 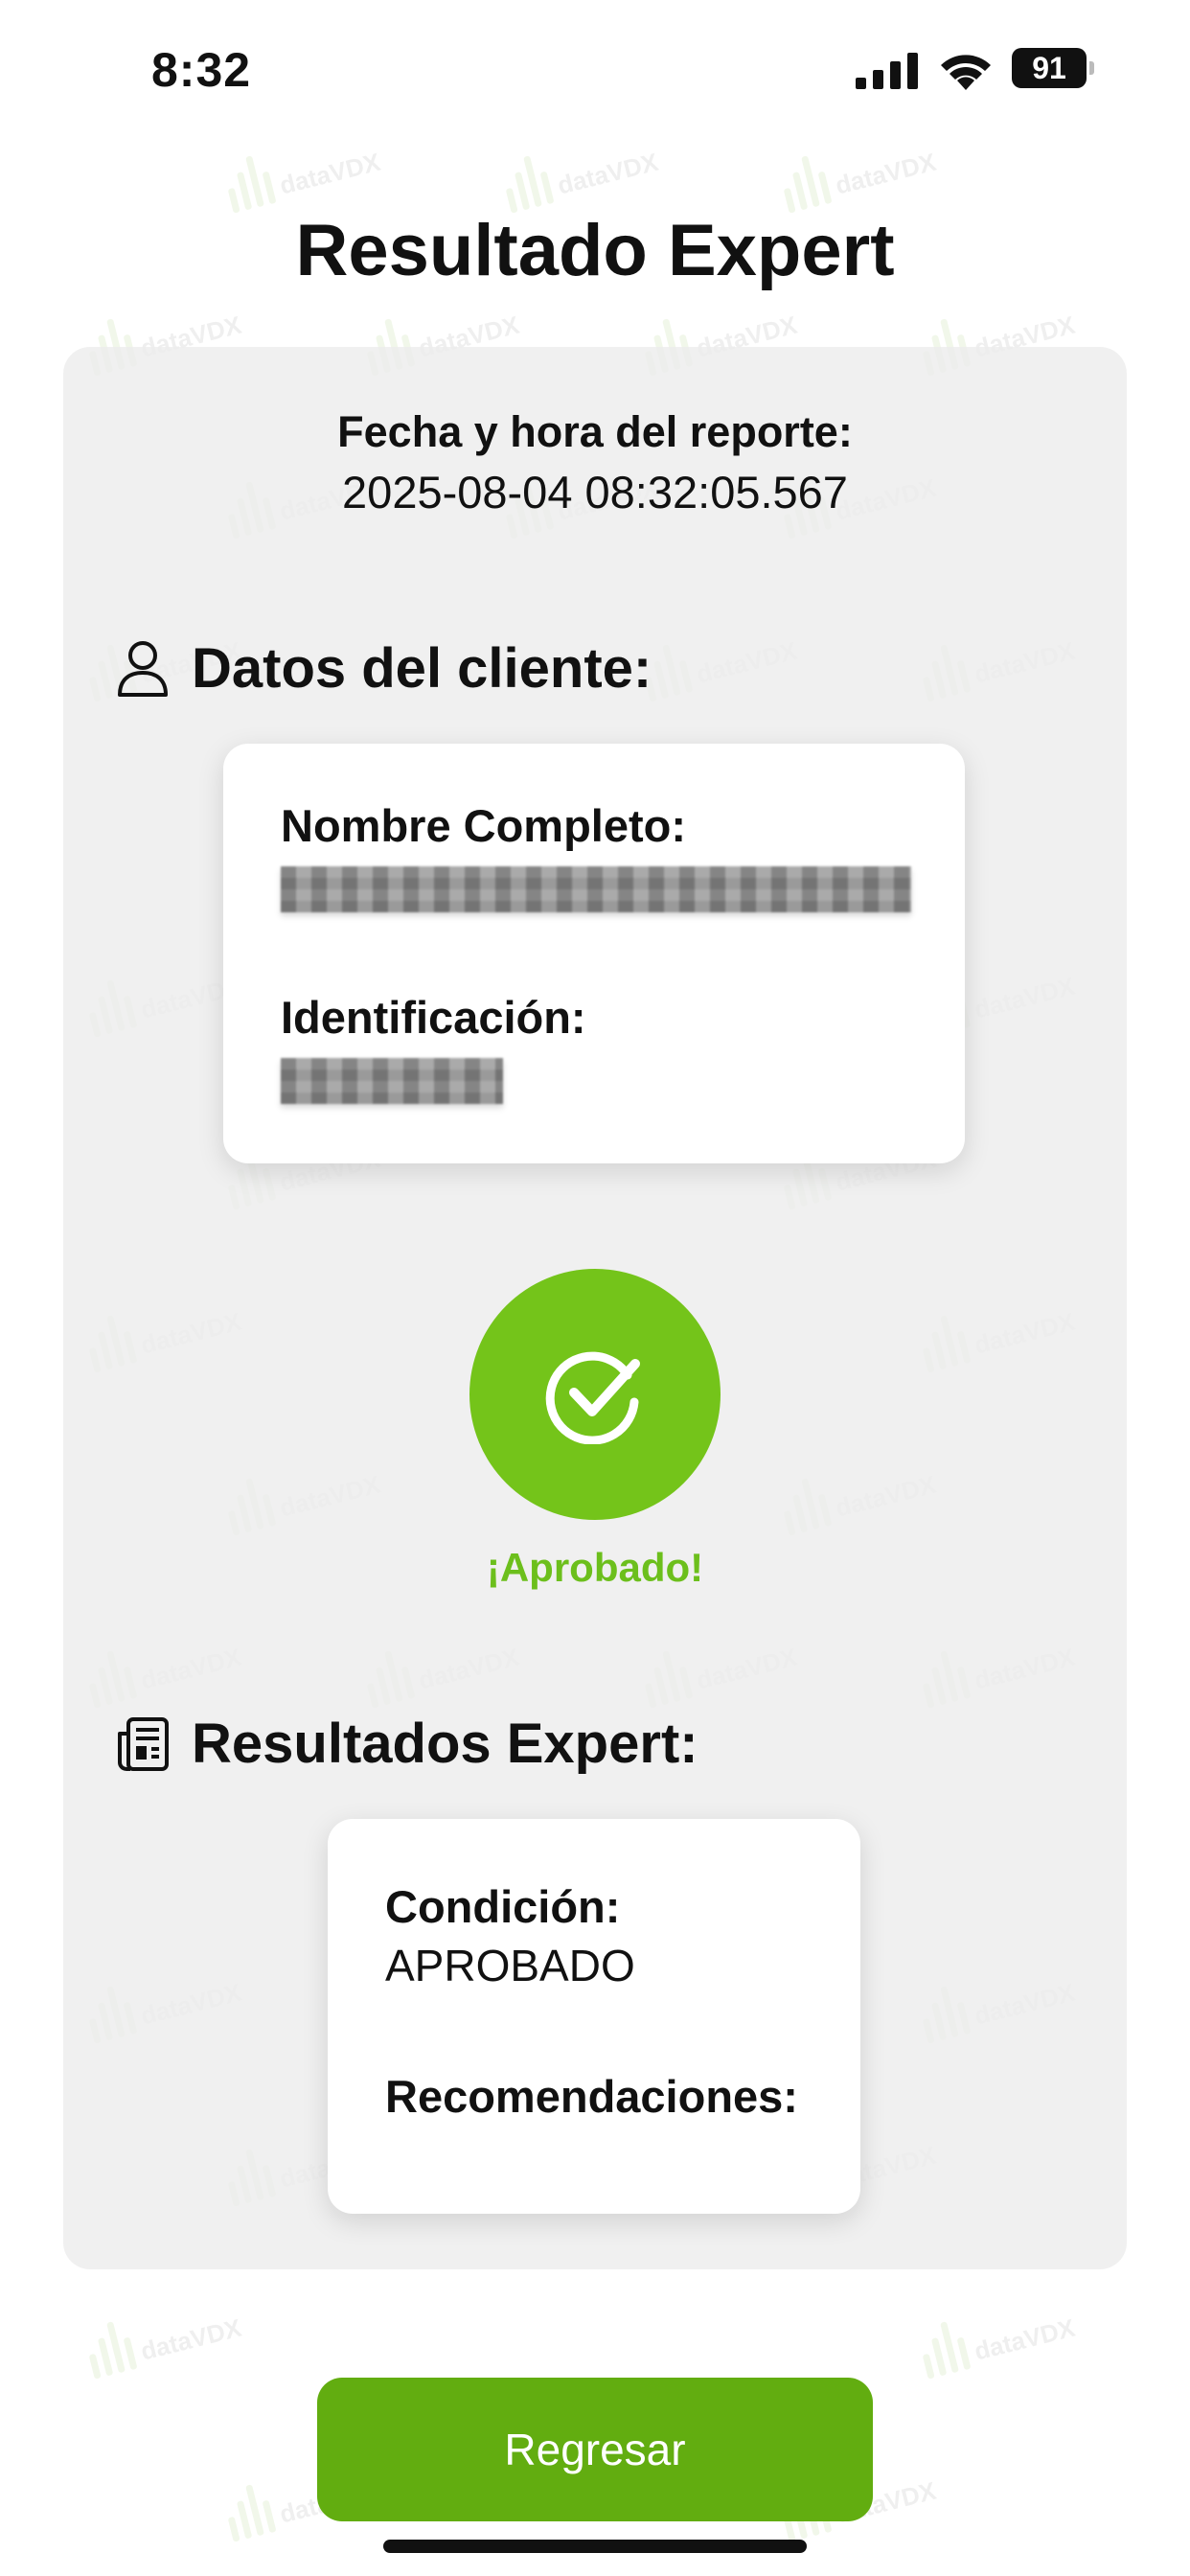 I want to click on status-bar: 8:32 91, so click(x=595, y=72).